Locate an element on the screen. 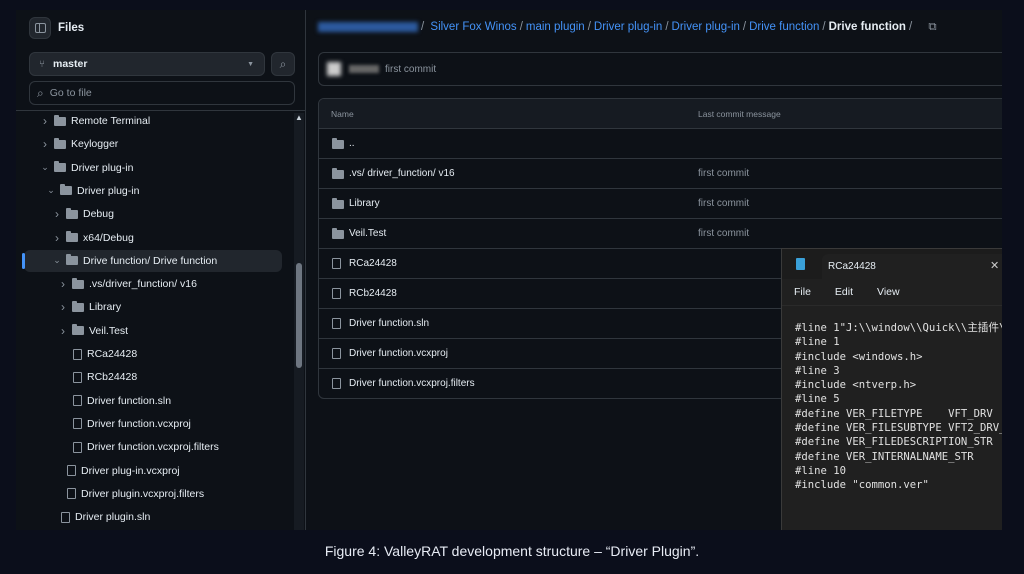 The height and width of the screenshot is (574, 1024). tree-item: › .vs/driver_function/ v16 is located at coordinates (127, 284).